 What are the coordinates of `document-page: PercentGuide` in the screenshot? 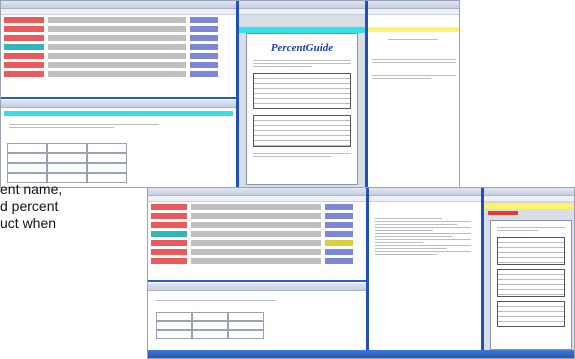 It's located at (302, 109).